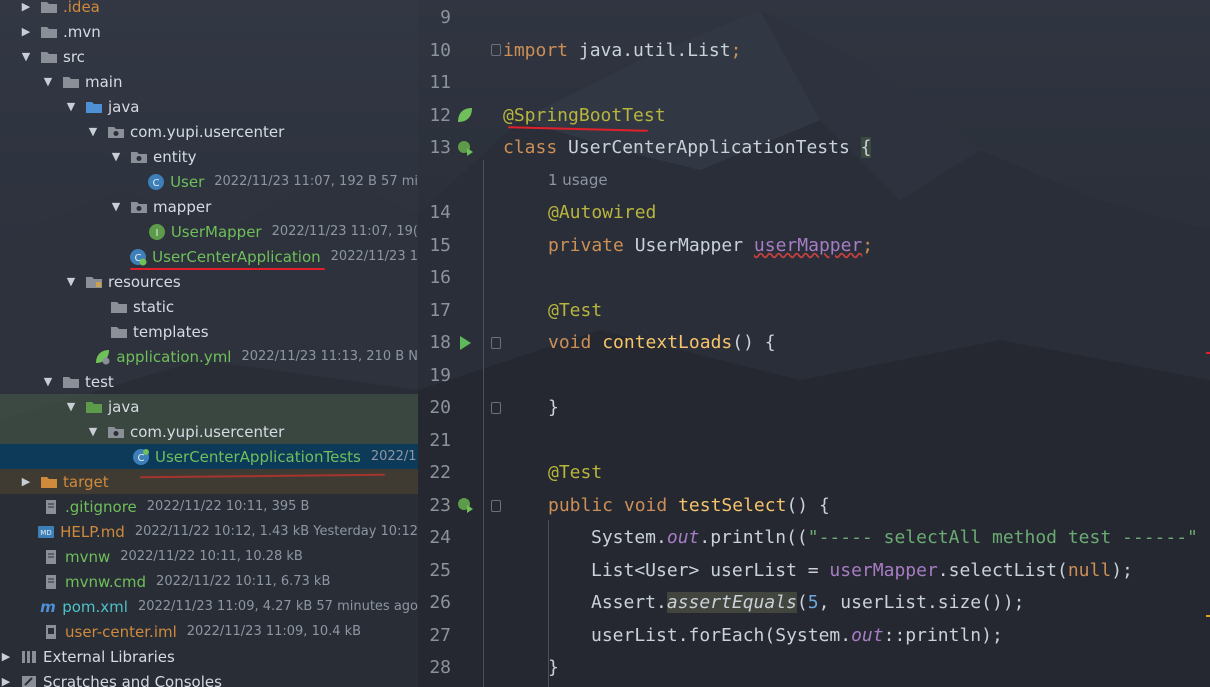 The image size is (1210, 687). I want to click on tree-item-test-package: ▼ com.yupi.usercenter, so click(209, 431).